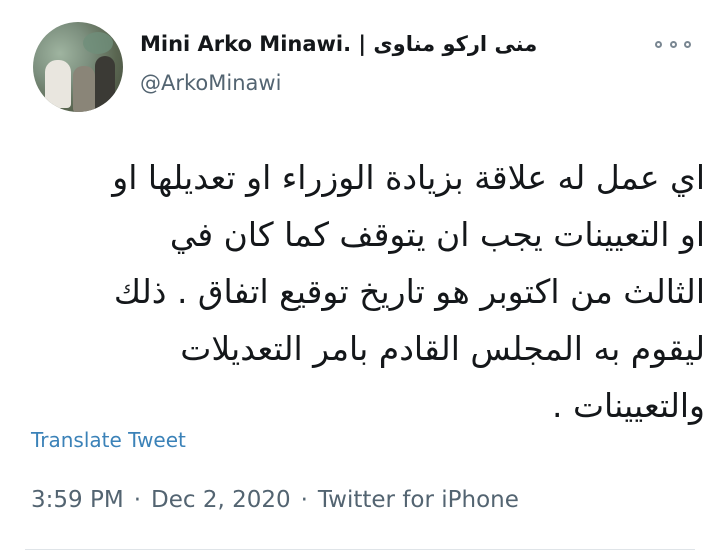  Describe the element at coordinates (221, 500) in the screenshot. I see `tweet-date: Dec 2, 2020` at that location.